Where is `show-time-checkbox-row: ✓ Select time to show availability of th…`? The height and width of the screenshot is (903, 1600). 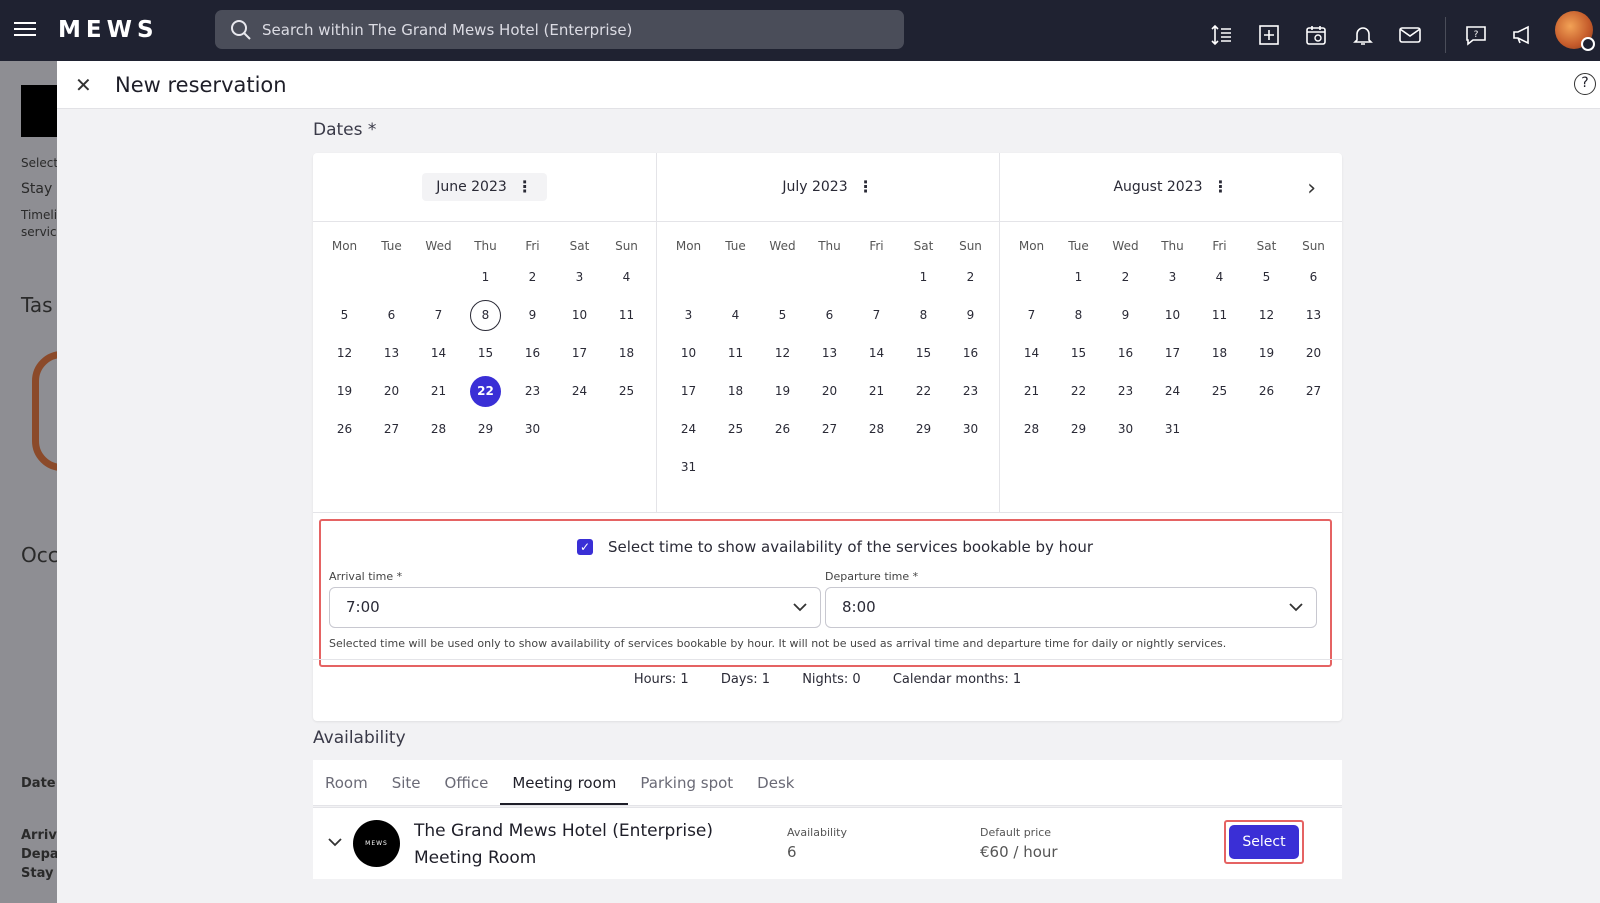
show-time-checkbox-row: ✓ Select time to show availability of th… is located at coordinates (835, 547).